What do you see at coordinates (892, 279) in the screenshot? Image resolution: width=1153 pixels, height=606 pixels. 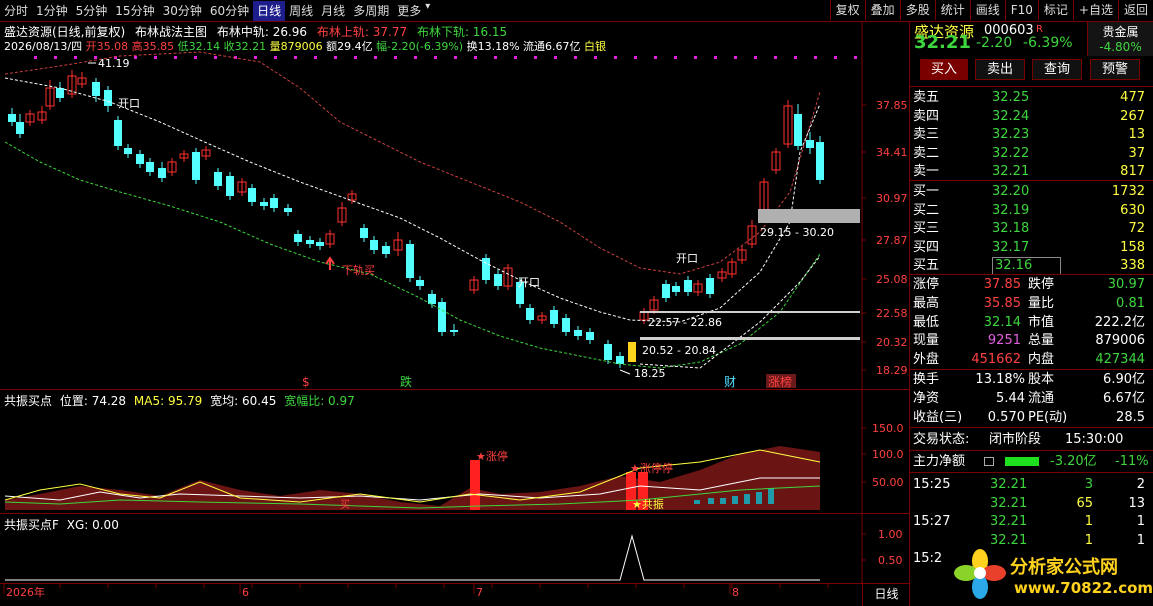 I see `price-tick-label: 25.08` at bounding box center [892, 279].